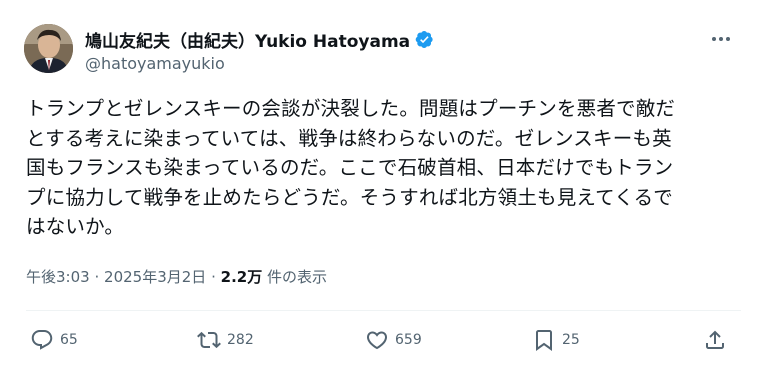 The height and width of the screenshot is (369, 766). I want to click on share-button, so click(715, 340).